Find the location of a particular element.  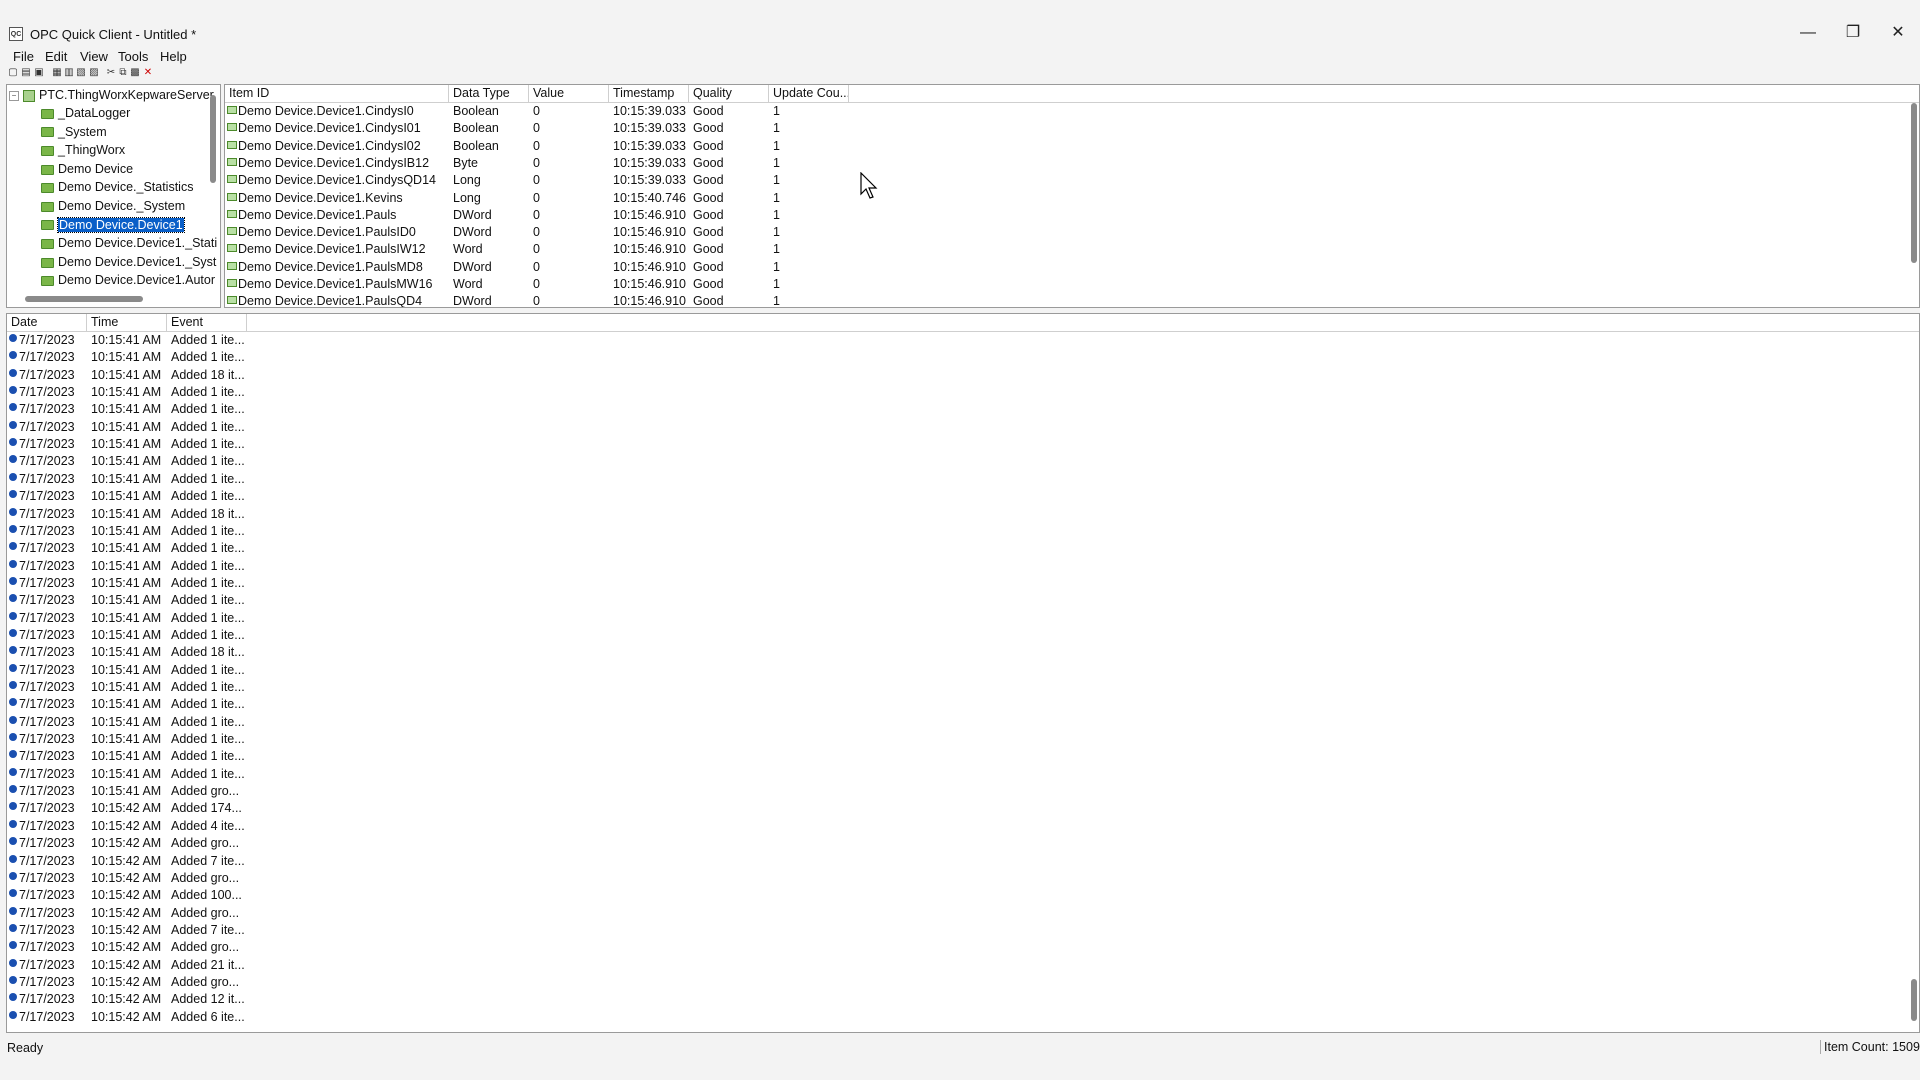

column-item-id: Item ID is located at coordinates (337, 93).